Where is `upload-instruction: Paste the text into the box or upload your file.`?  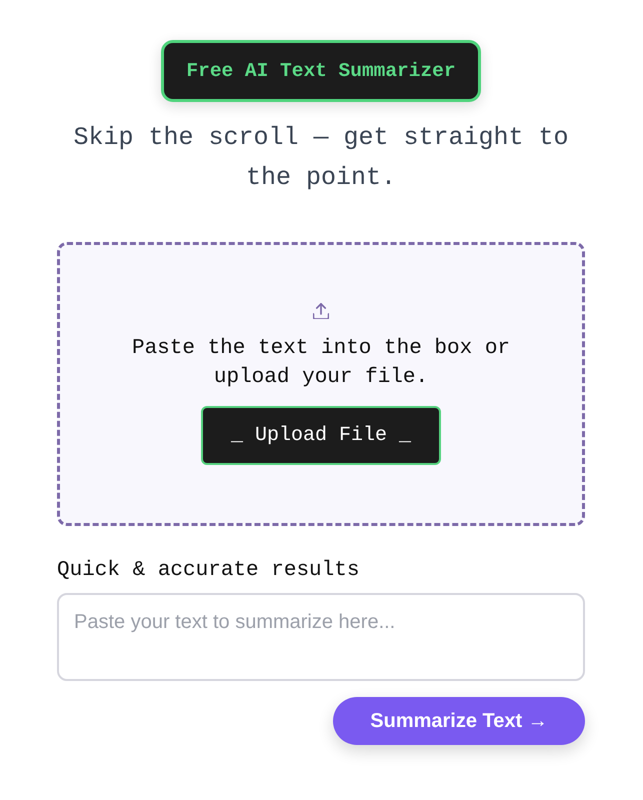
upload-instruction: Paste the text into the box or upload your file. is located at coordinates (321, 363).